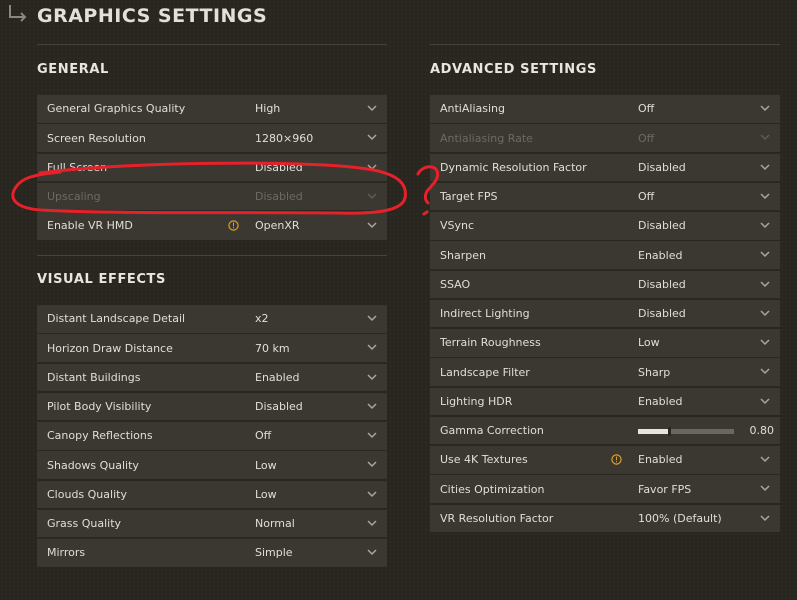  I want to click on return-arrow-icon, so click(18, 14).